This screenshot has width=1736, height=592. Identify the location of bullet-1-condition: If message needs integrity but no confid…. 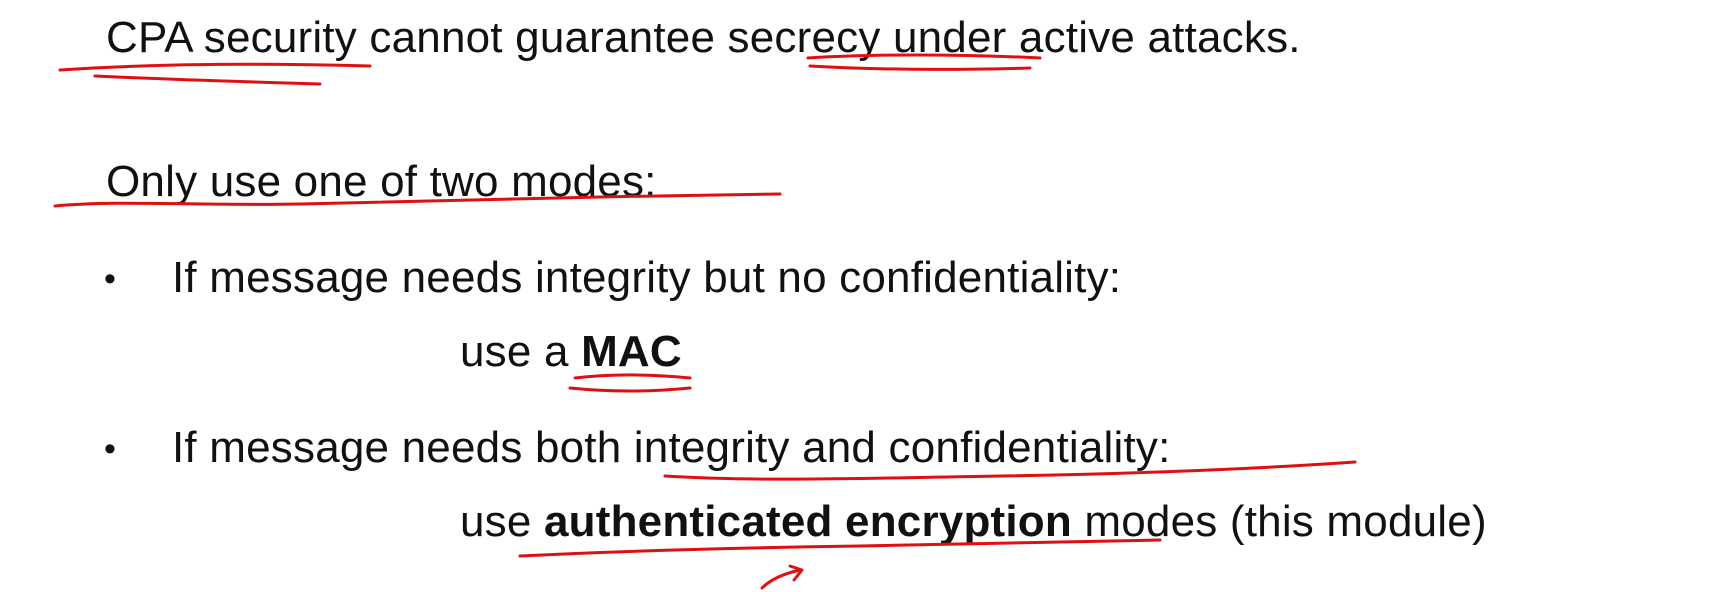
(647, 277).